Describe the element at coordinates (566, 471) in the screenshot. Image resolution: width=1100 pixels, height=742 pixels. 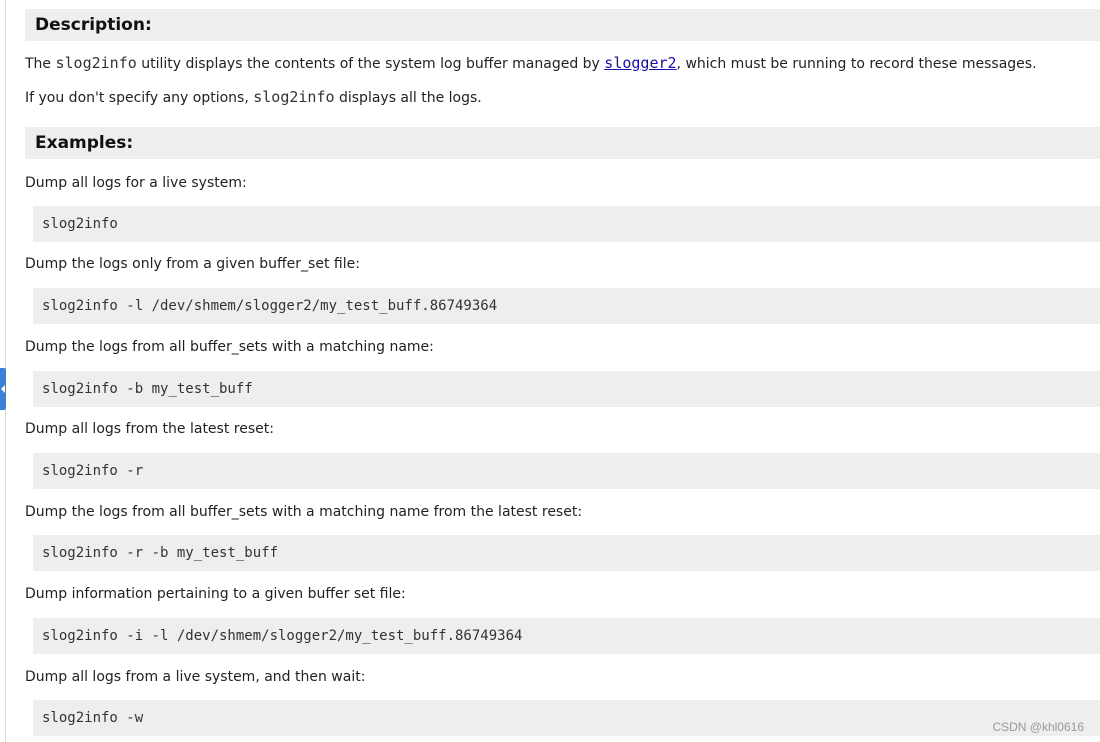
I see `code-block: slog2info -r` at that location.